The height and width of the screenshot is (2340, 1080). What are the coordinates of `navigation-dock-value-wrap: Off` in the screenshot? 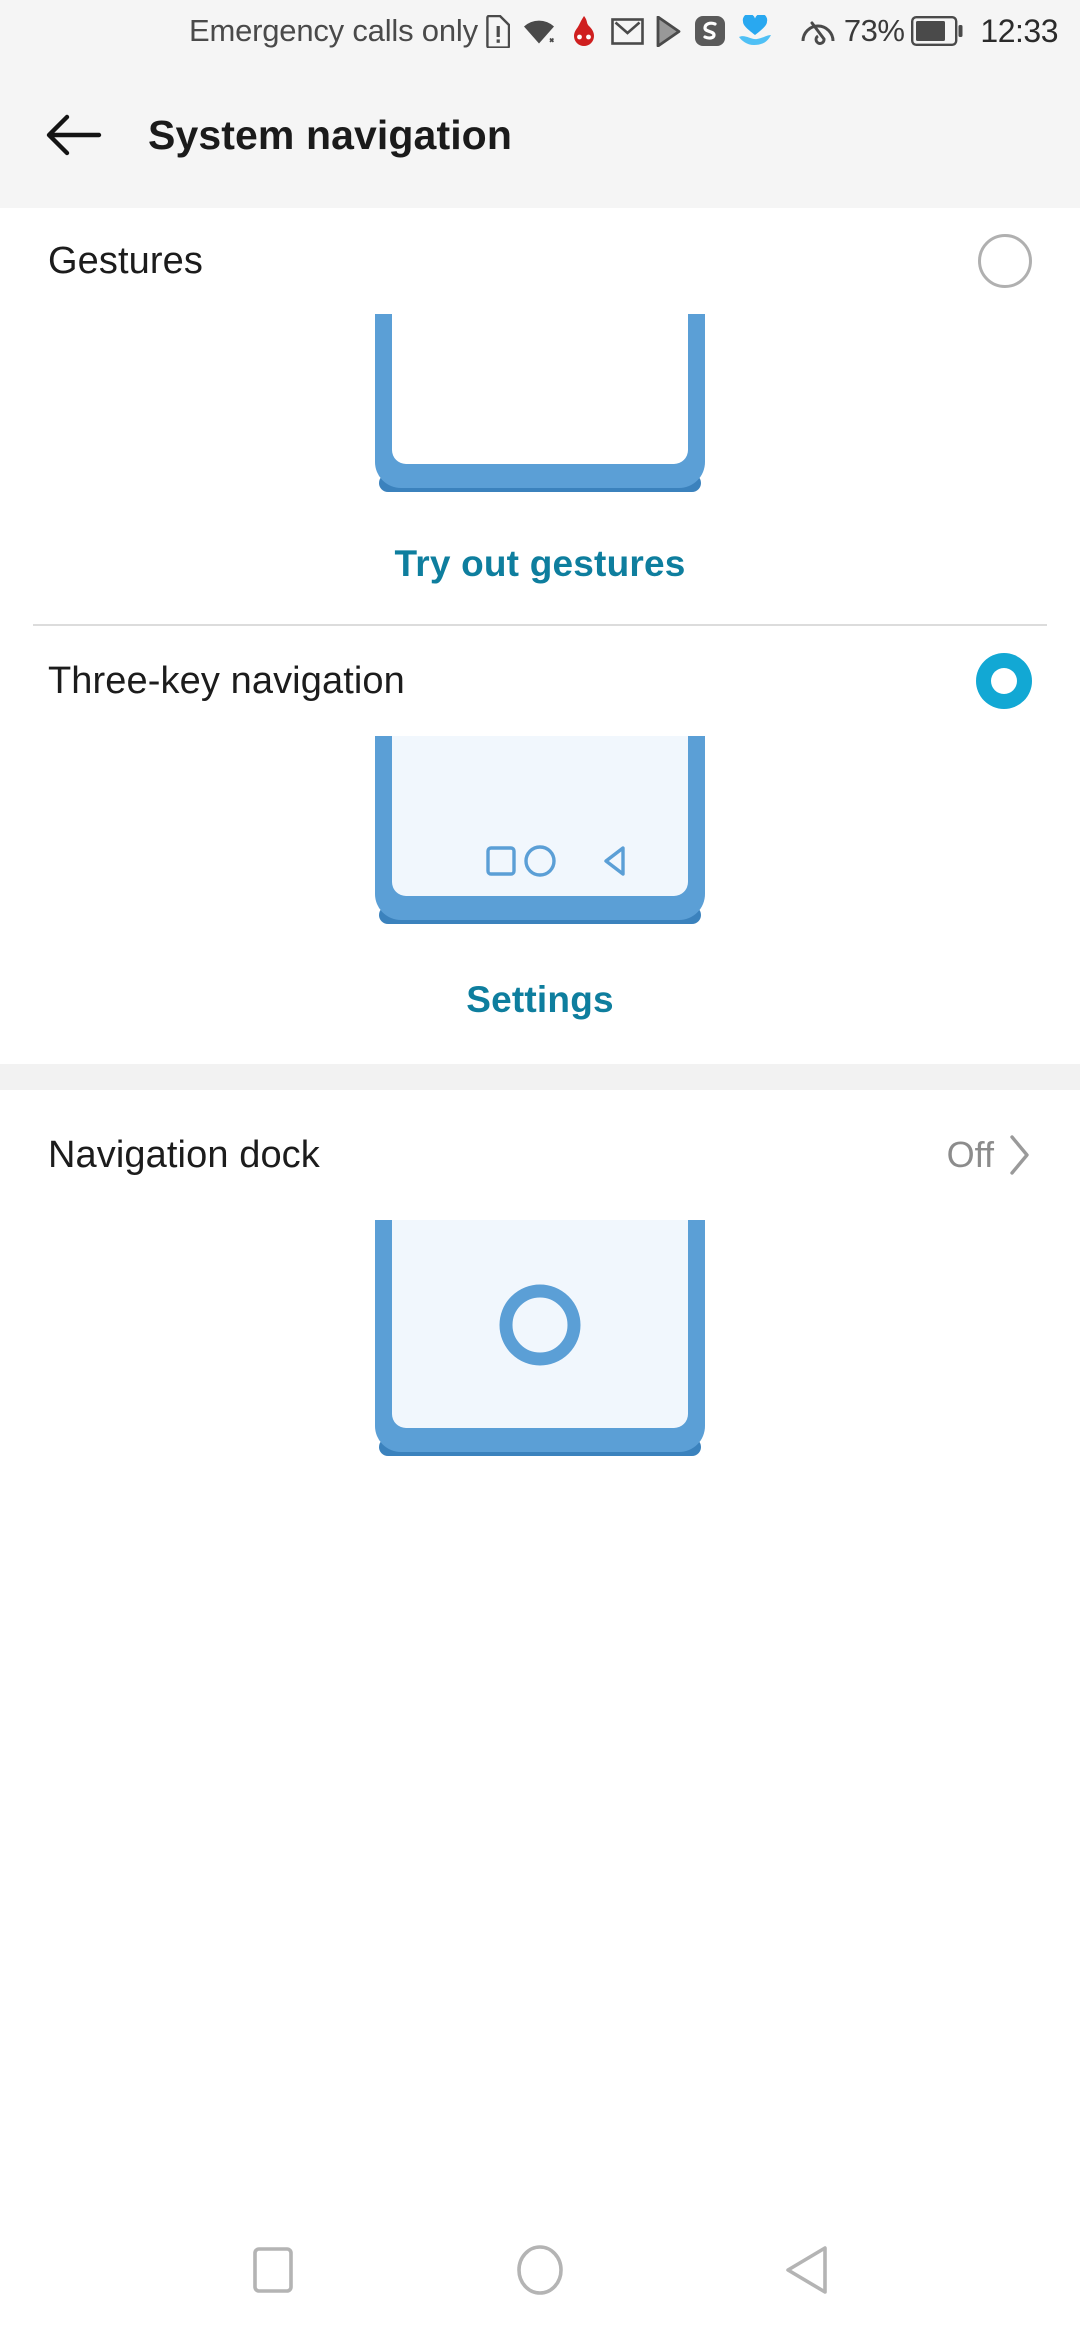 It's located at (989, 1155).